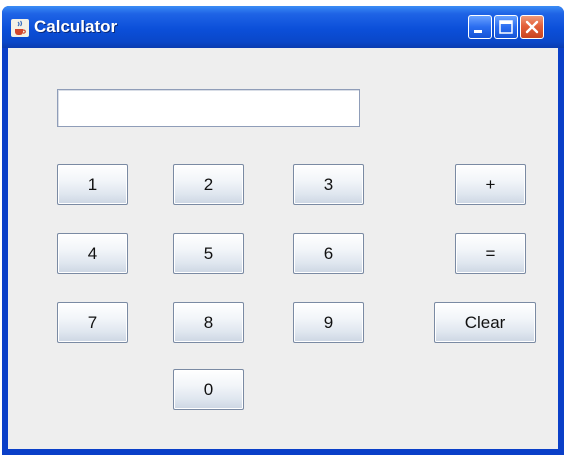 Image resolution: width=569 pixels, height=457 pixels. I want to click on java-cup-icon, so click(20, 28).